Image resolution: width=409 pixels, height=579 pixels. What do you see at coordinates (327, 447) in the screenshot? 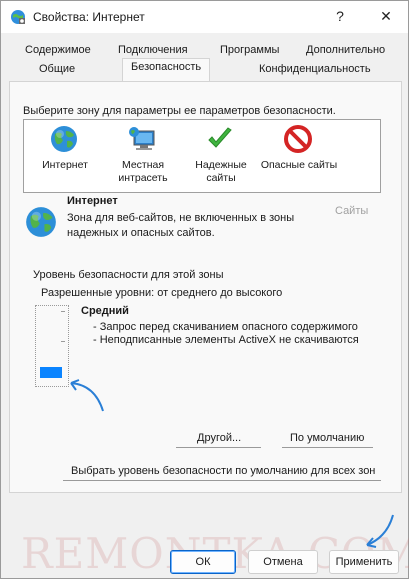
I see `default-level-underline` at bounding box center [327, 447].